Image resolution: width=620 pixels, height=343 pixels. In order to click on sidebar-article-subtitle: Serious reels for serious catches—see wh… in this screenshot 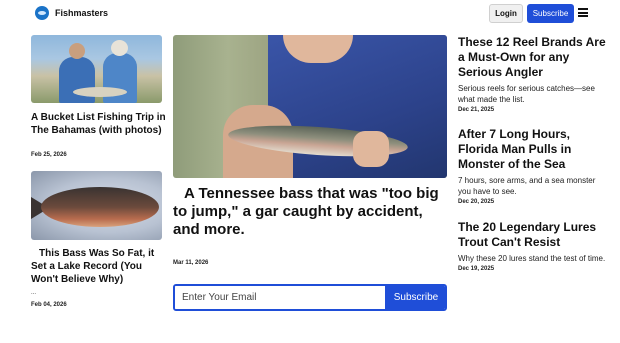, I will do `click(526, 94)`.